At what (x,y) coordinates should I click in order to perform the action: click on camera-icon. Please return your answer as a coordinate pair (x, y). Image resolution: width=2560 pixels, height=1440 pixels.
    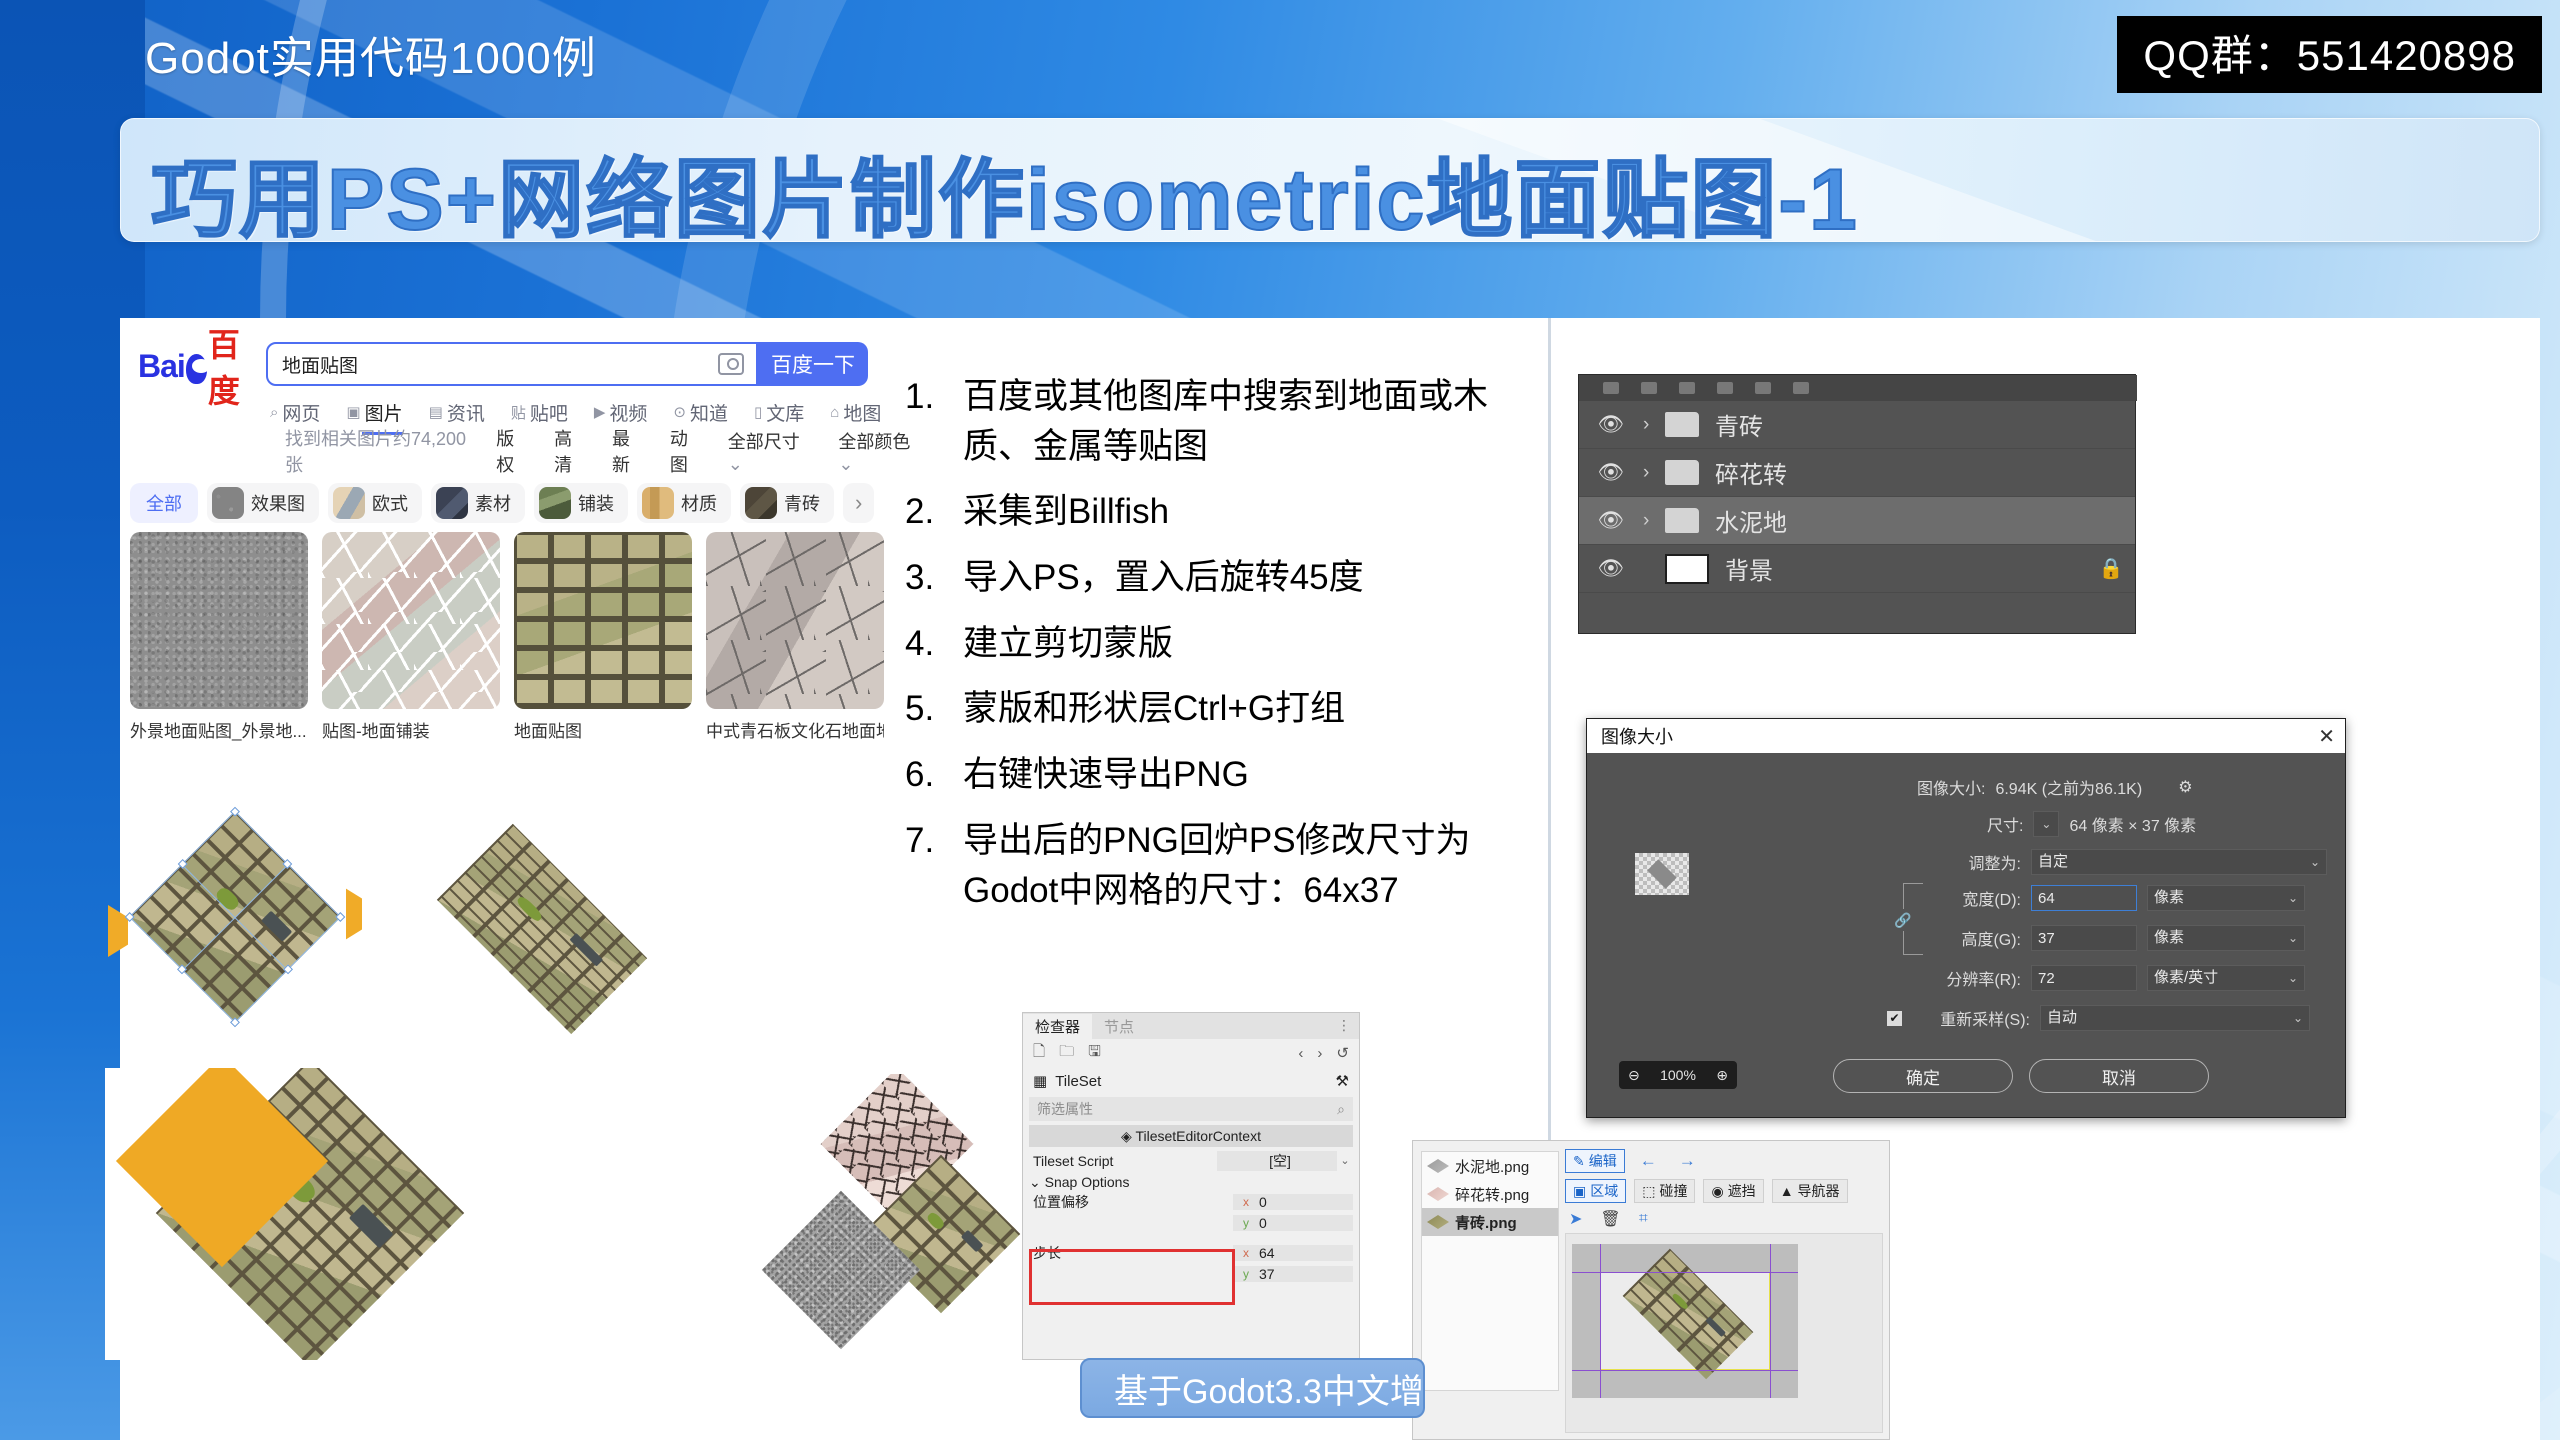
    Looking at the image, I should click on (731, 364).